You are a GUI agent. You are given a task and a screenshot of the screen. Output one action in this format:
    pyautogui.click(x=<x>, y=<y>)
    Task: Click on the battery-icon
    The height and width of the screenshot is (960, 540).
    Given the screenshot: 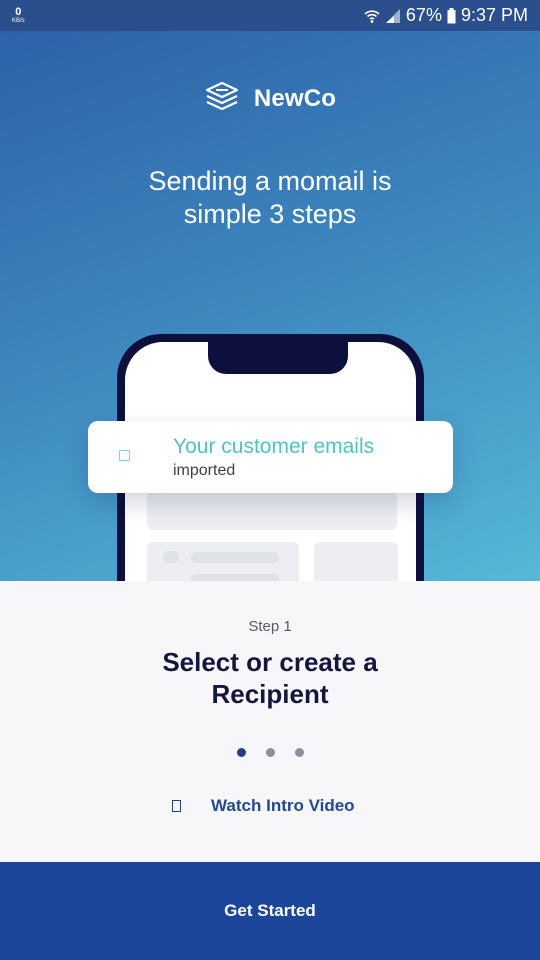 What is the action you would take?
    pyautogui.click(x=451, y=15)
    